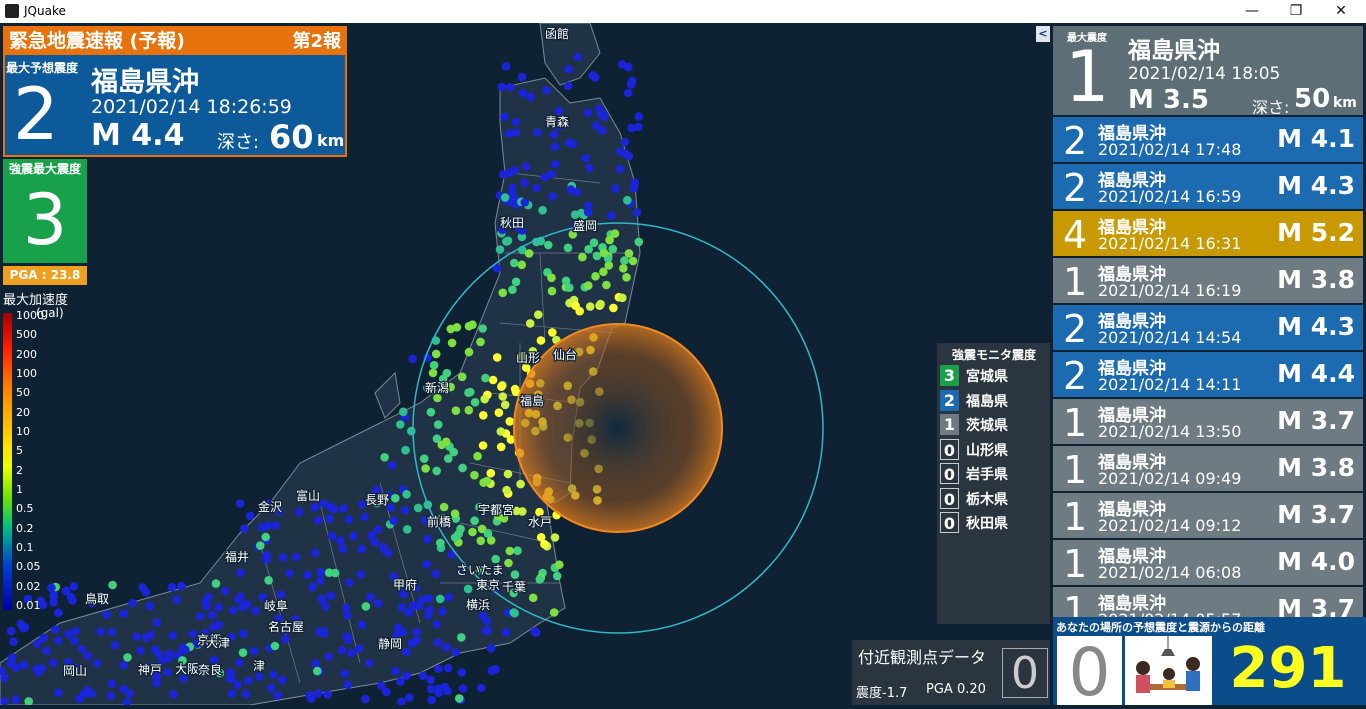  What do you see at coordinates (1208, 234) in the screenshot?
I see `history-item: 4 福島県沖 2021/02/14 16:31 M 5.2` at bounding box center [1208, 234].